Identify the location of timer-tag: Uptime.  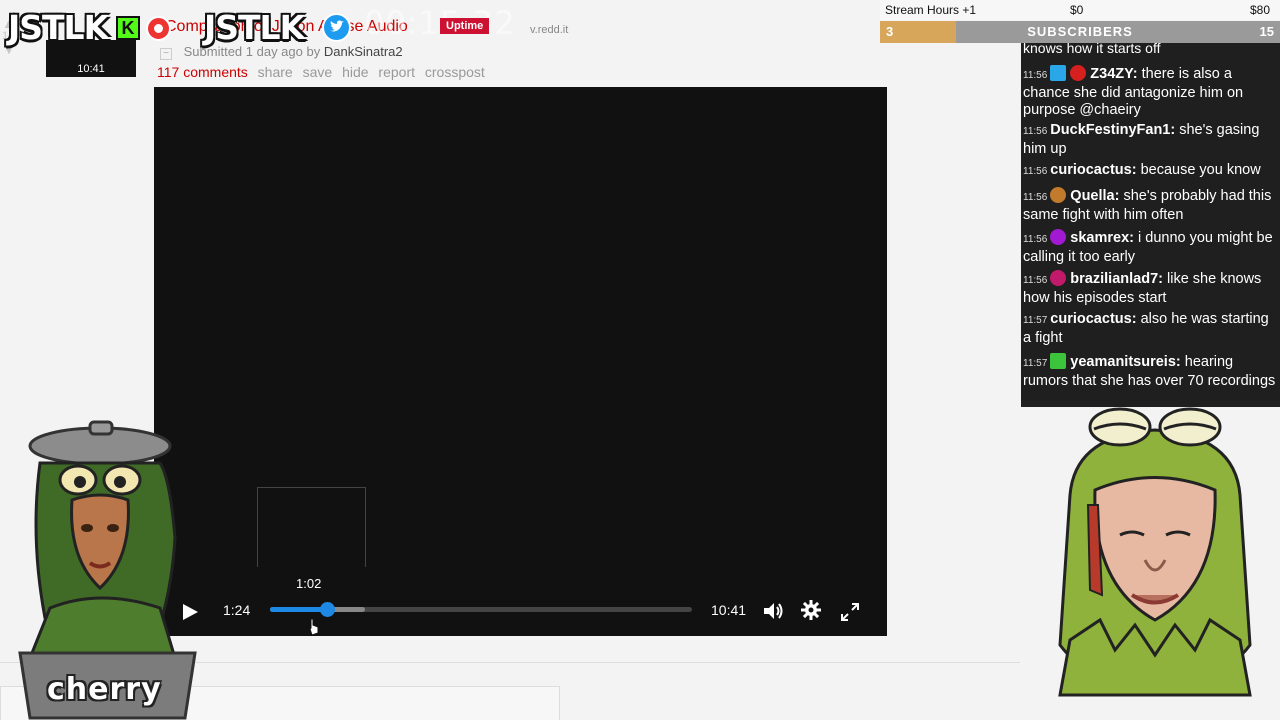
(465, 26).